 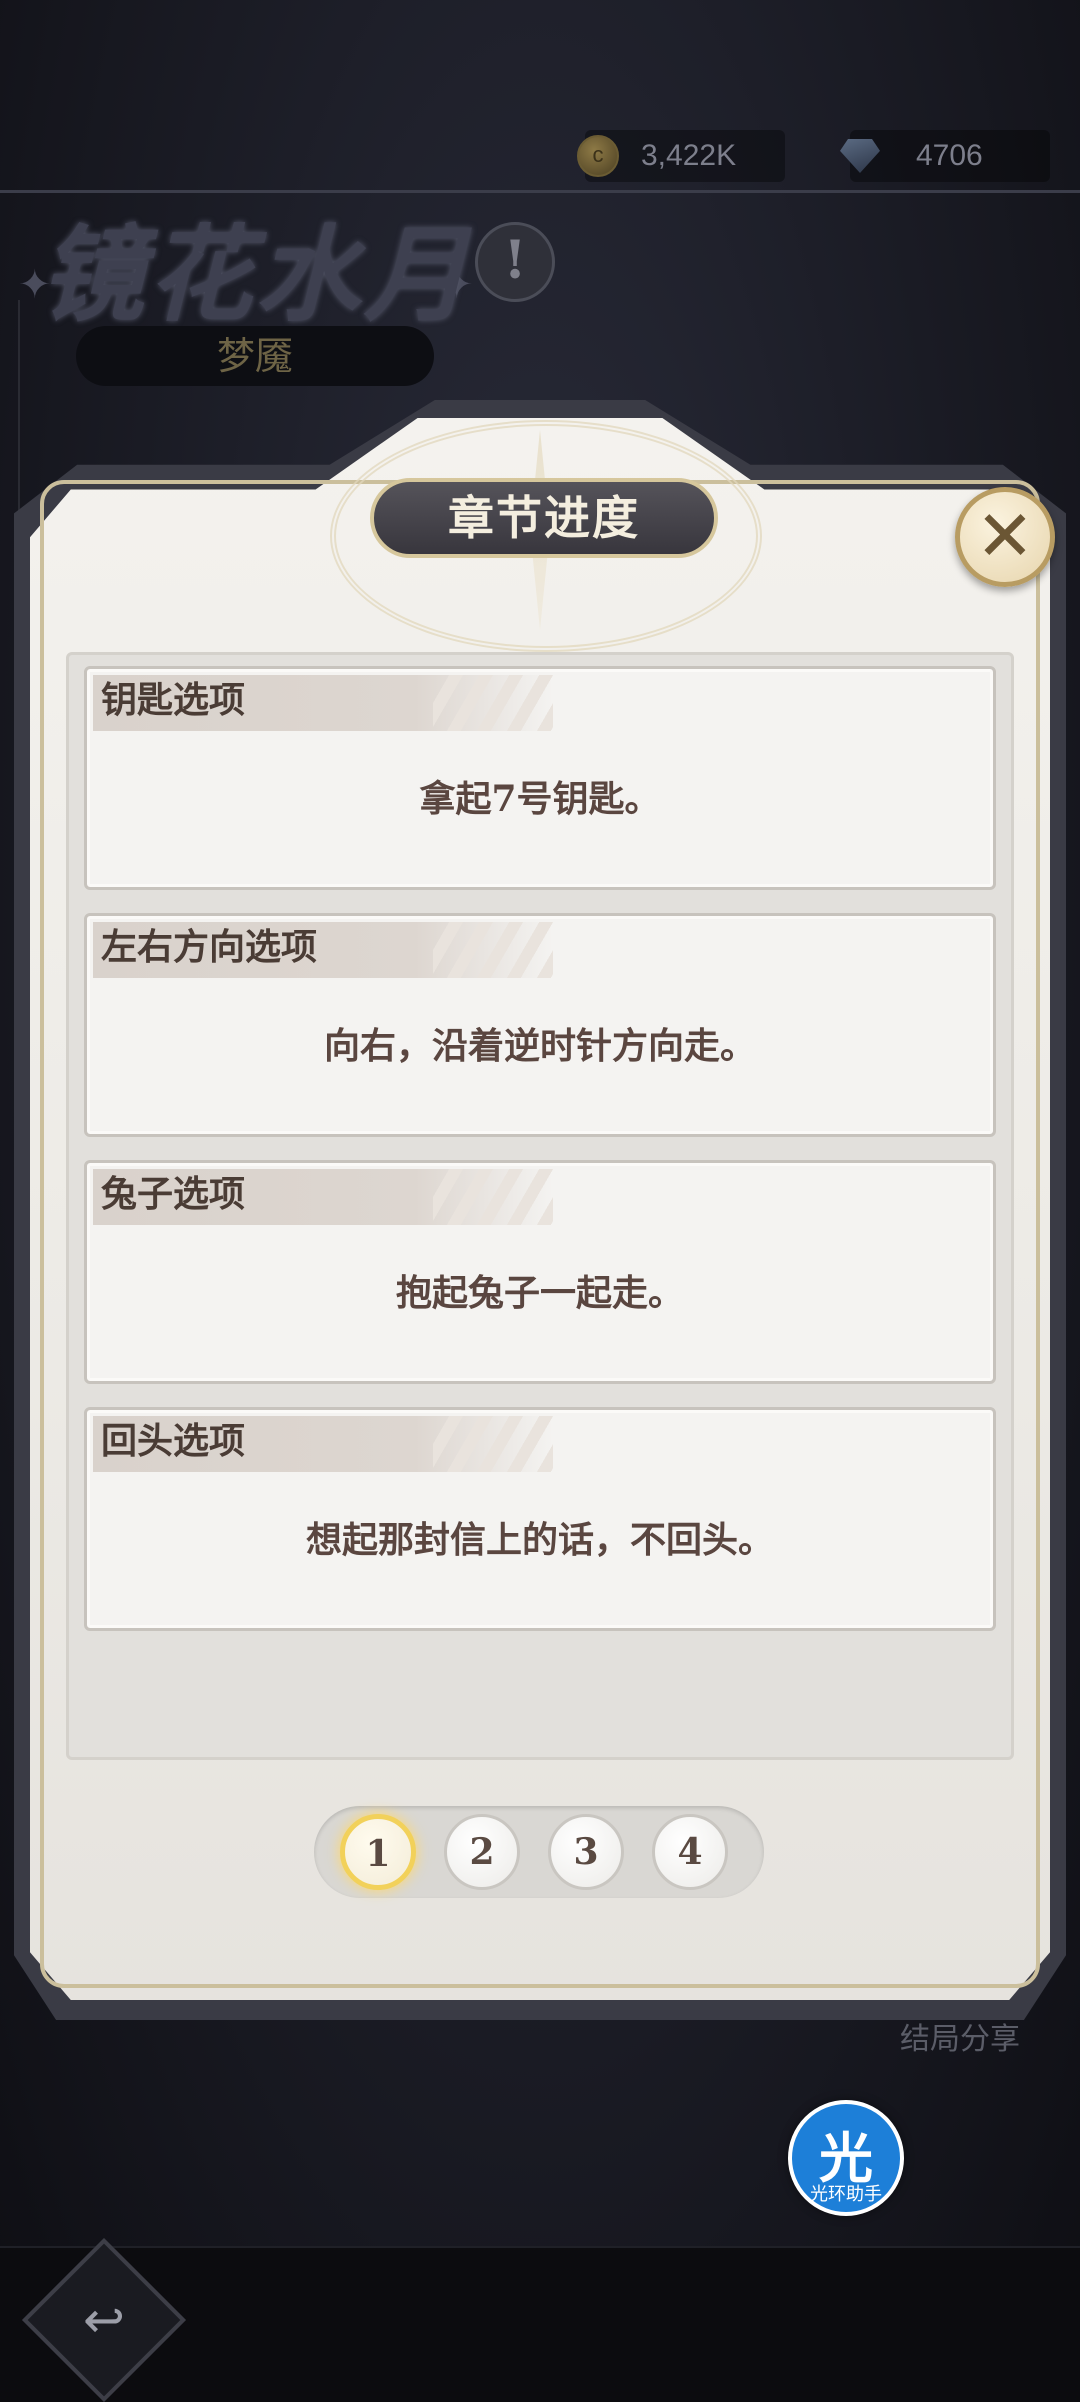 I want to click on gem-amount: 4706, so click(x=949, y=155).